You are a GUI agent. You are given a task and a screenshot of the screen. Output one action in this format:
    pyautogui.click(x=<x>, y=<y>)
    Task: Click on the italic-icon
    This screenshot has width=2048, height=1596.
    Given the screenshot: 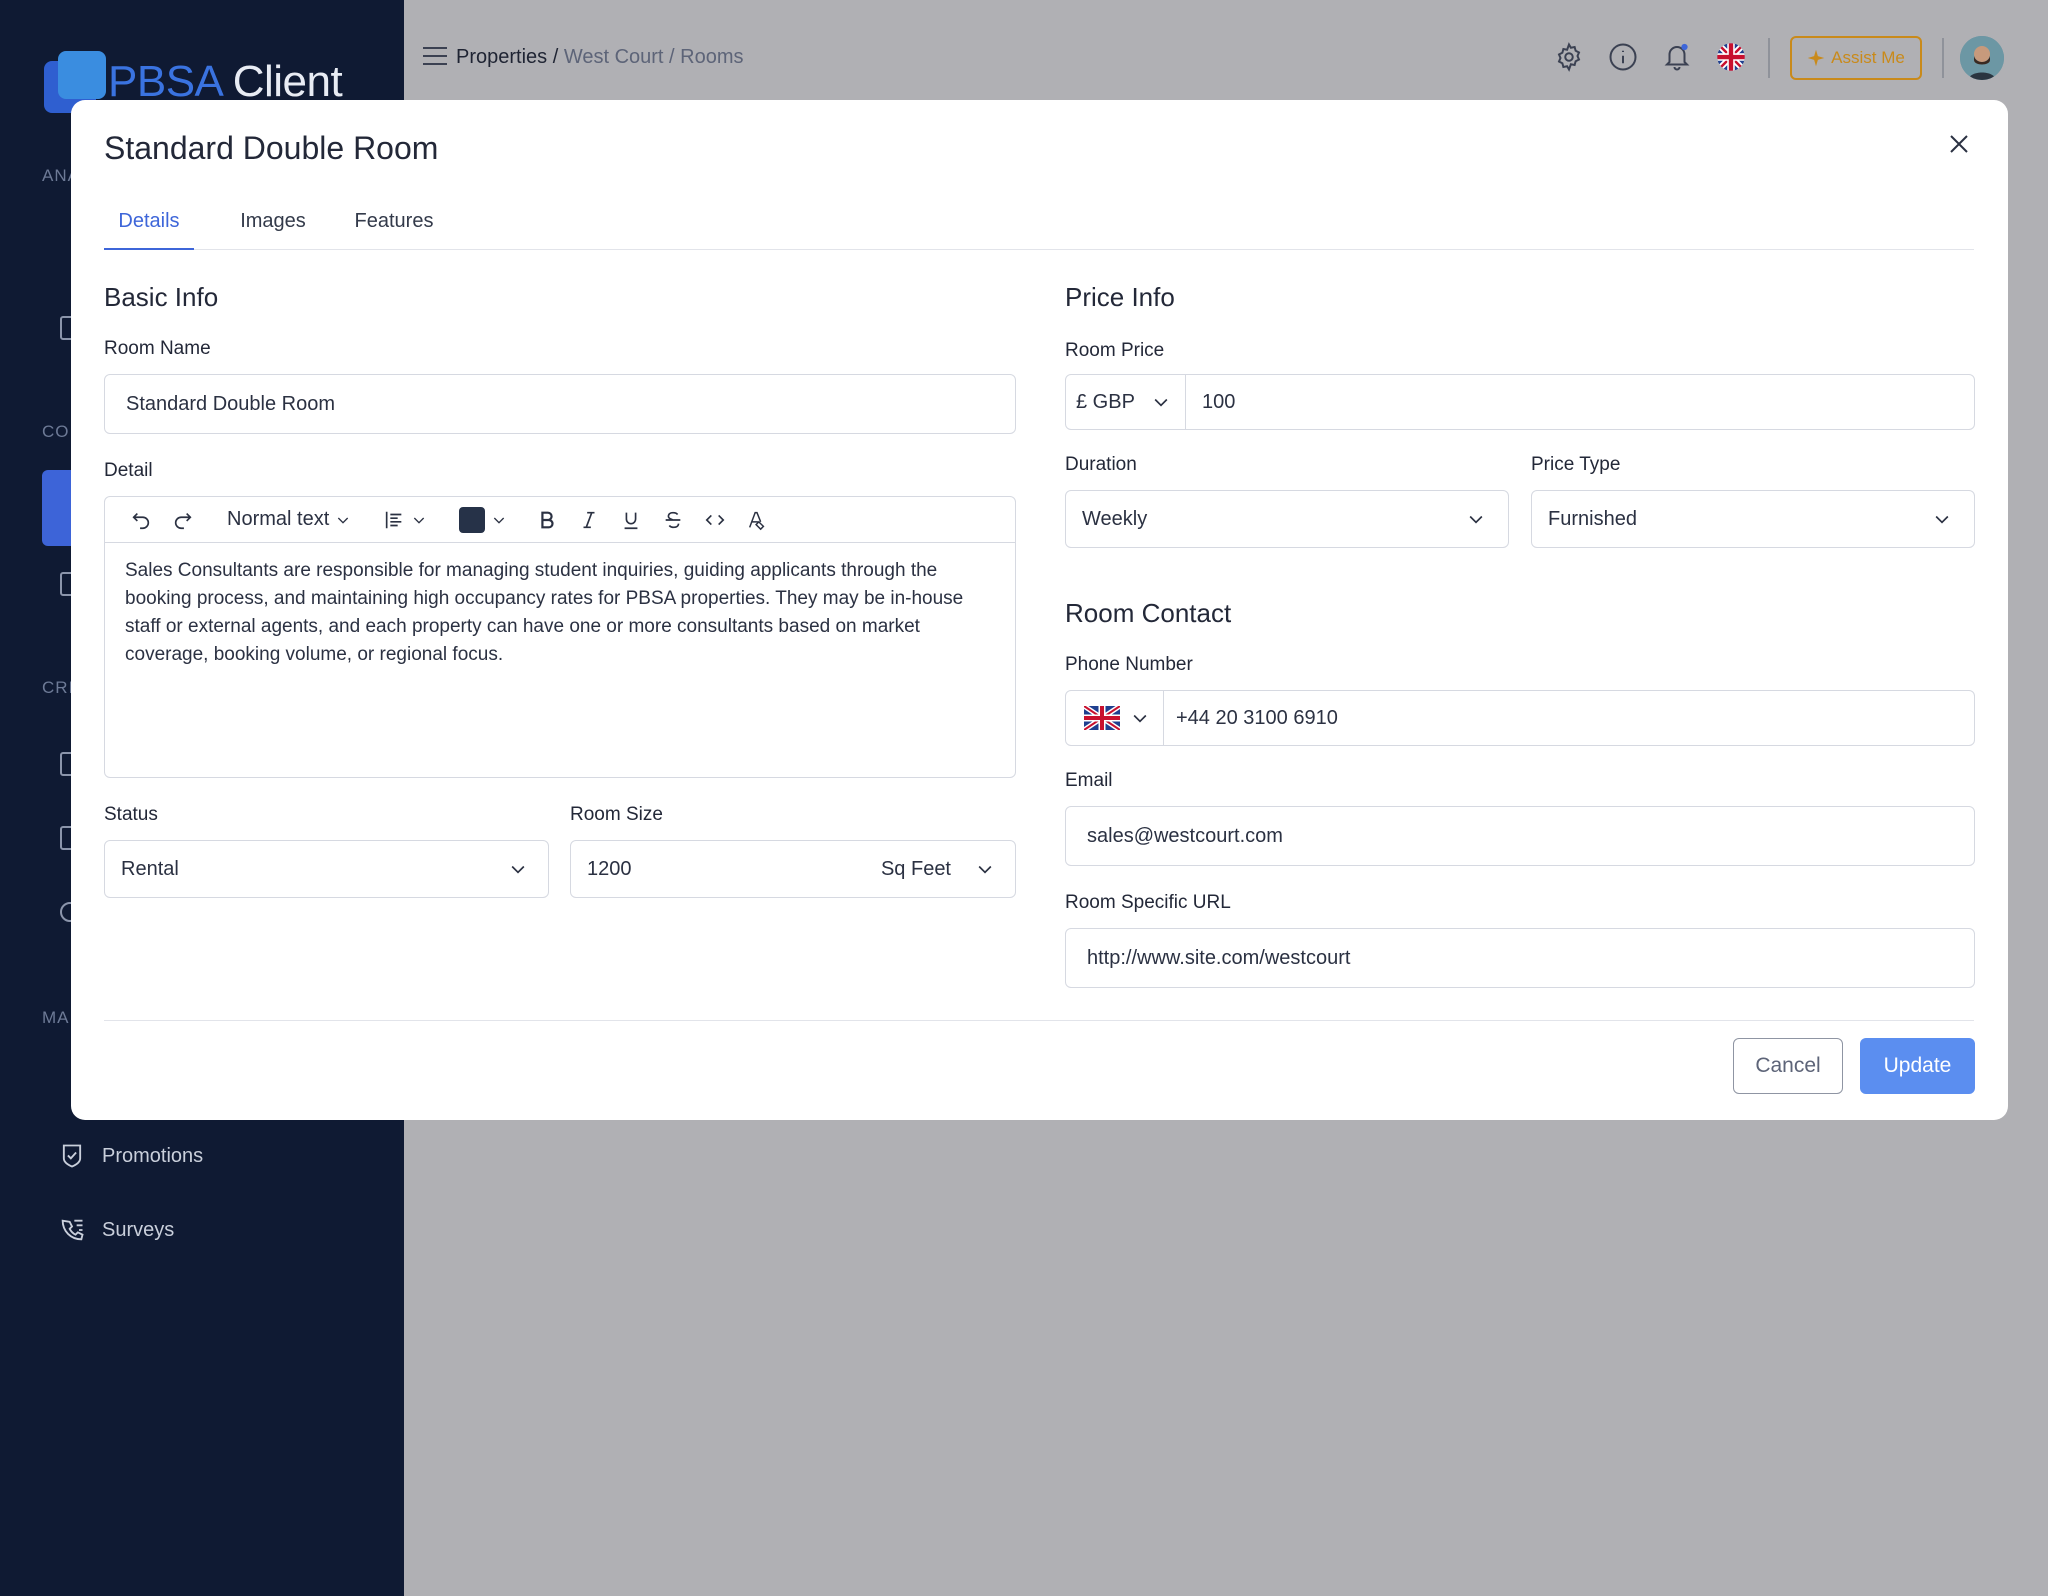 What is the action you would take?
    pyautogui.click(x=589, y=519)
    